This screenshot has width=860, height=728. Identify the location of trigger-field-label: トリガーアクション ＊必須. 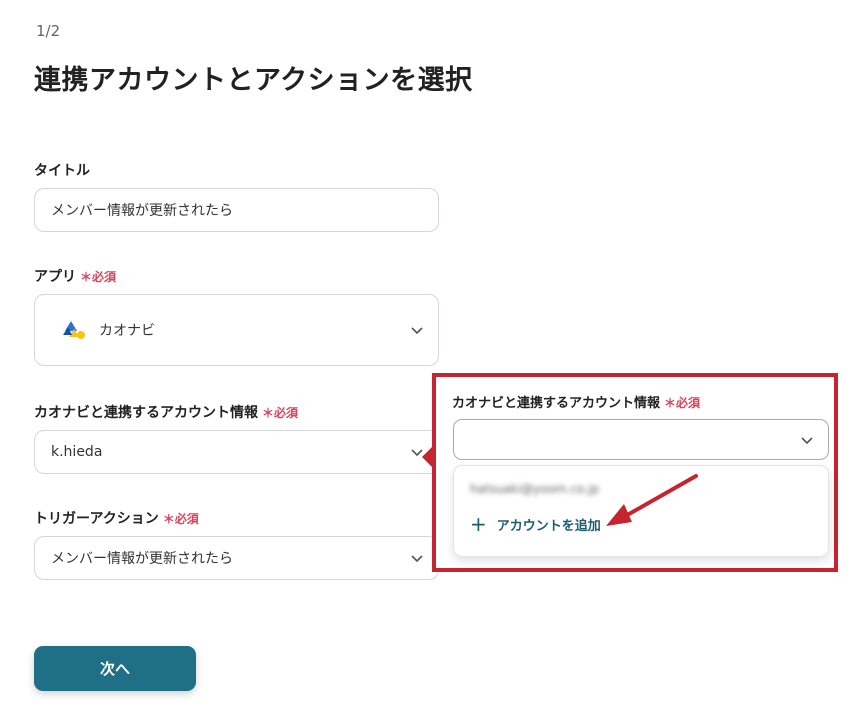
(116, 519).